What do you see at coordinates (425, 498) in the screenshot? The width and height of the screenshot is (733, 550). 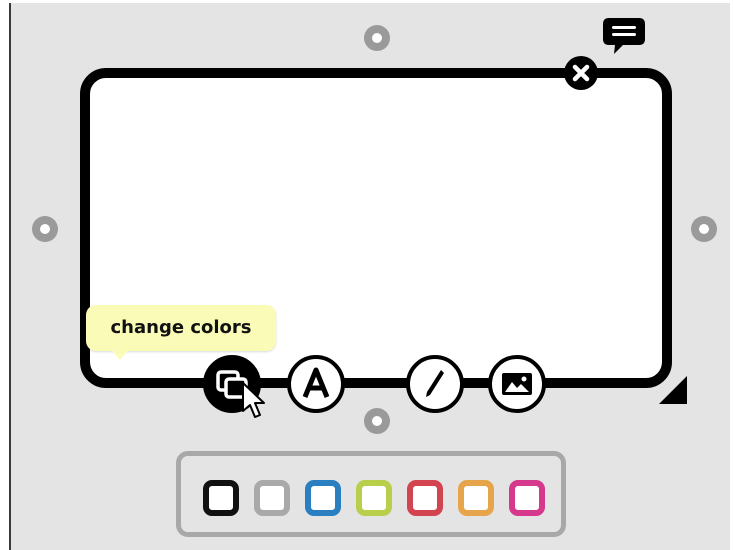 I see `swatch-red` at bounding box center [425, 498].